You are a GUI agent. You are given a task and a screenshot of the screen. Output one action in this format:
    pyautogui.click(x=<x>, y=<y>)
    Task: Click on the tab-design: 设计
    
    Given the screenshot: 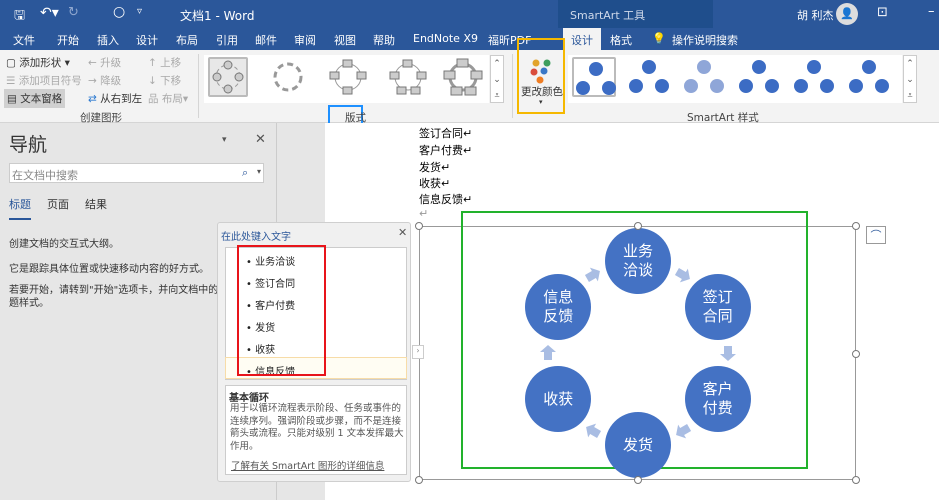 What is the action you would take?
    pyautogui.click(x=147, y=40)
    